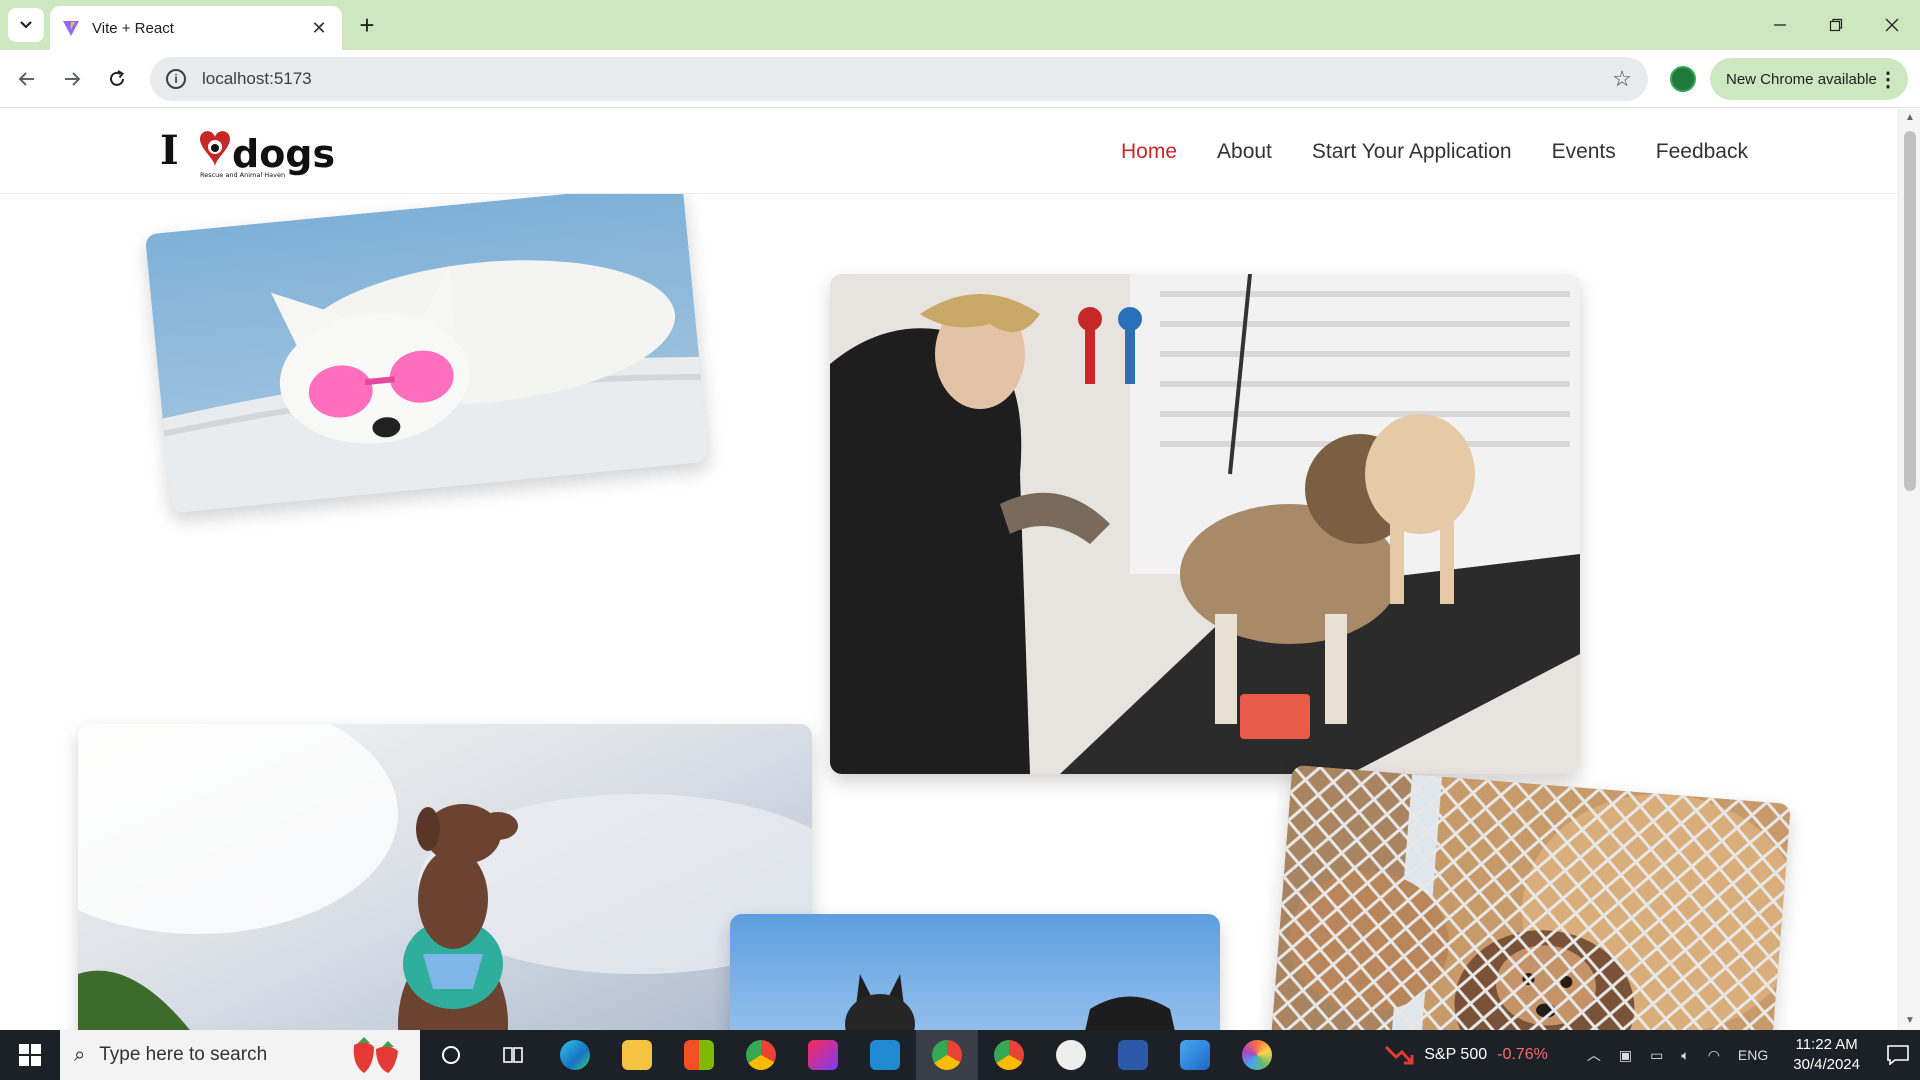 The image size is (1920, 1080). What do you see at coordinates (1826, 1064) in the screenshot?
I see `clock-date: 30/4/2024` at bounding box center [1826, 1064].